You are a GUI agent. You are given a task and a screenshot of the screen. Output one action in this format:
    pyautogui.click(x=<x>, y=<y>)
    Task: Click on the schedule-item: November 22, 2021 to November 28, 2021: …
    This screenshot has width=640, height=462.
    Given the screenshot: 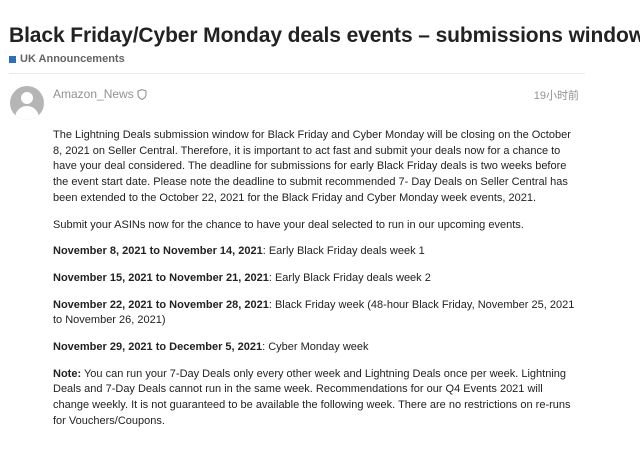 What is the action you would take?
    pyautogui.click(x=317, y=313)
    